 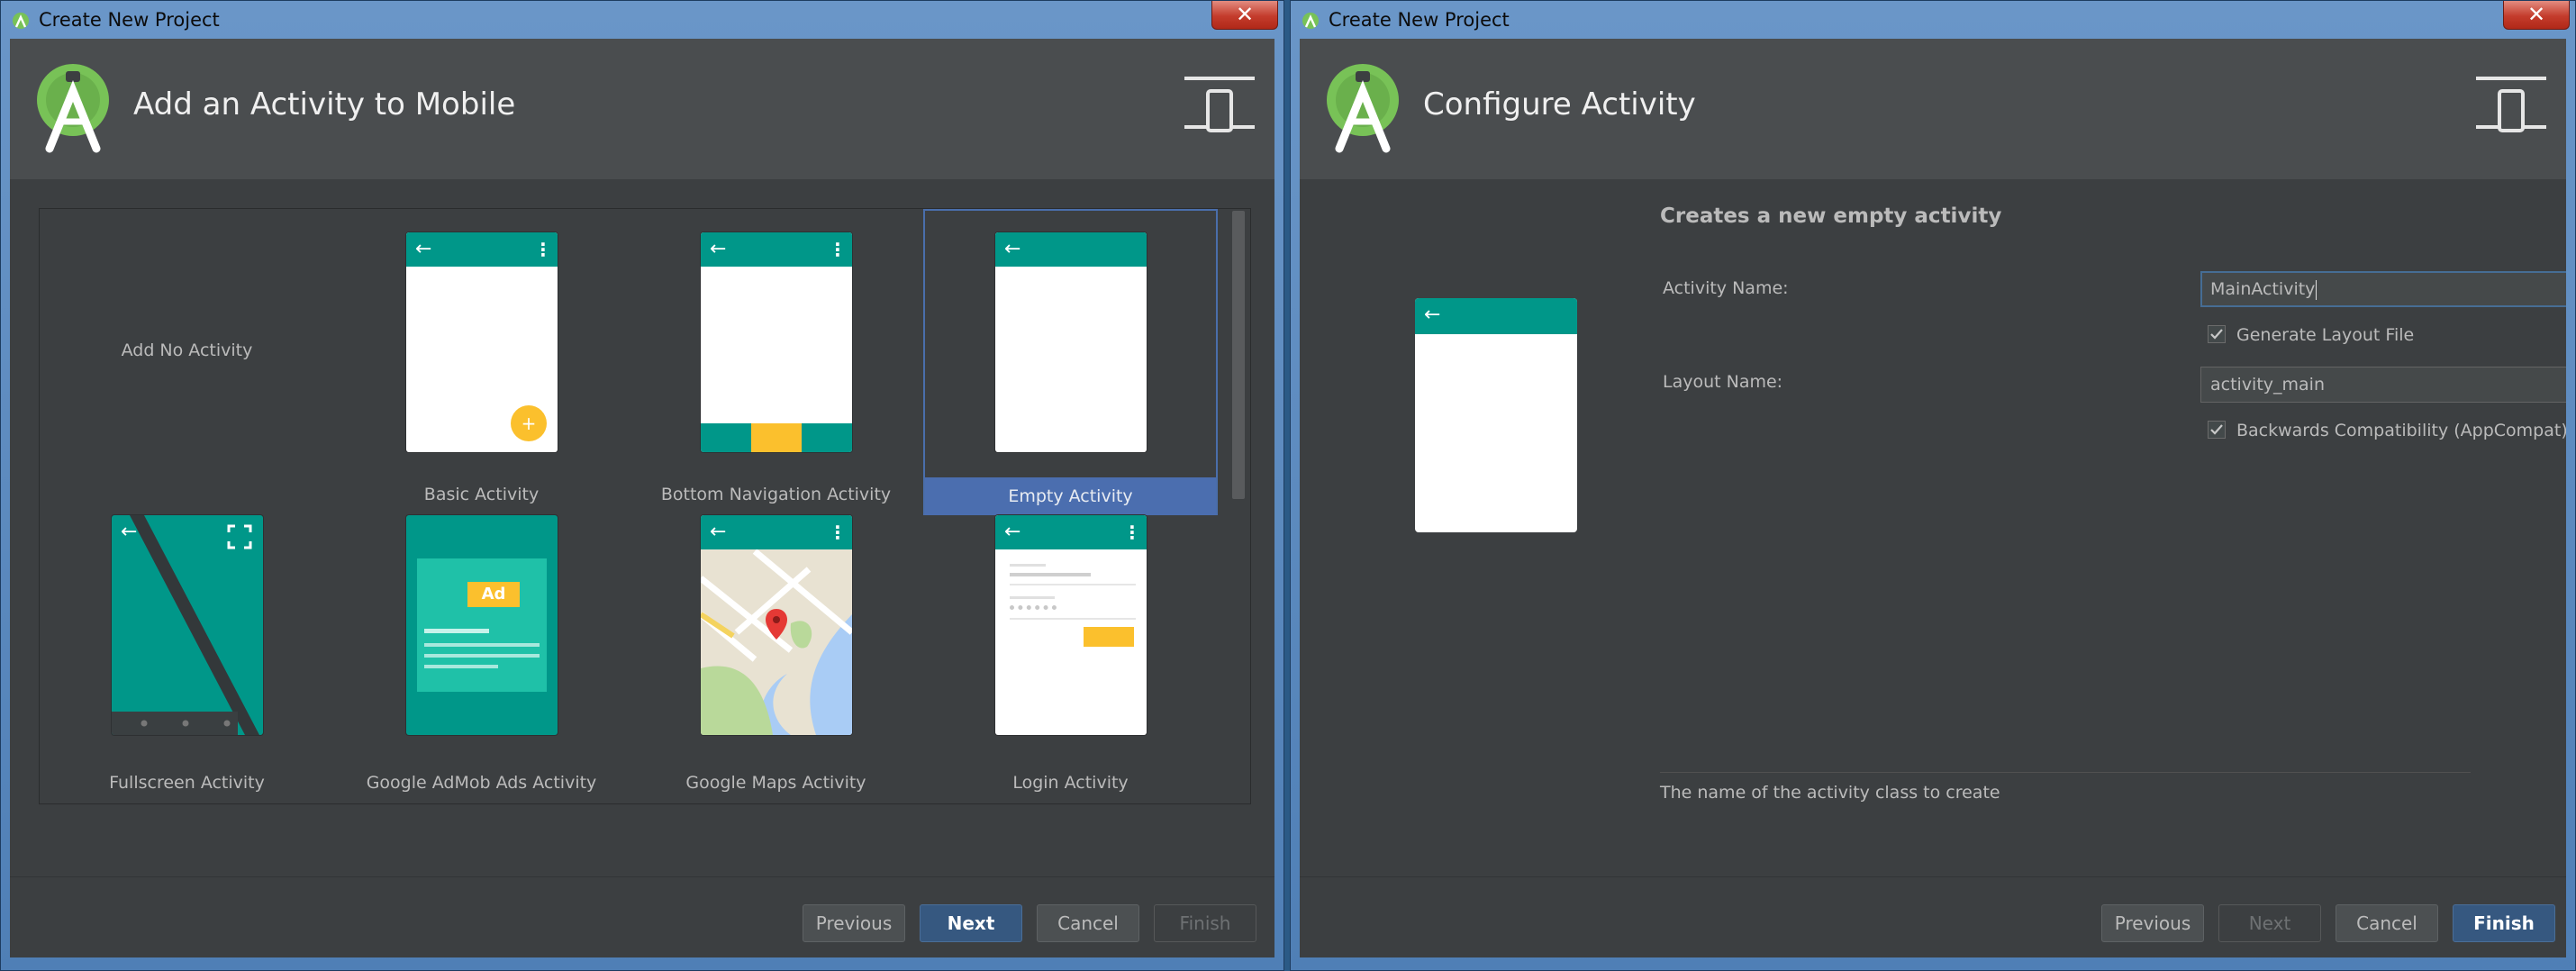 What do you see at coordinates (1496, 415) in the screenshot?
I see `activity-preview: ←` at bounding box center [1496, 415].